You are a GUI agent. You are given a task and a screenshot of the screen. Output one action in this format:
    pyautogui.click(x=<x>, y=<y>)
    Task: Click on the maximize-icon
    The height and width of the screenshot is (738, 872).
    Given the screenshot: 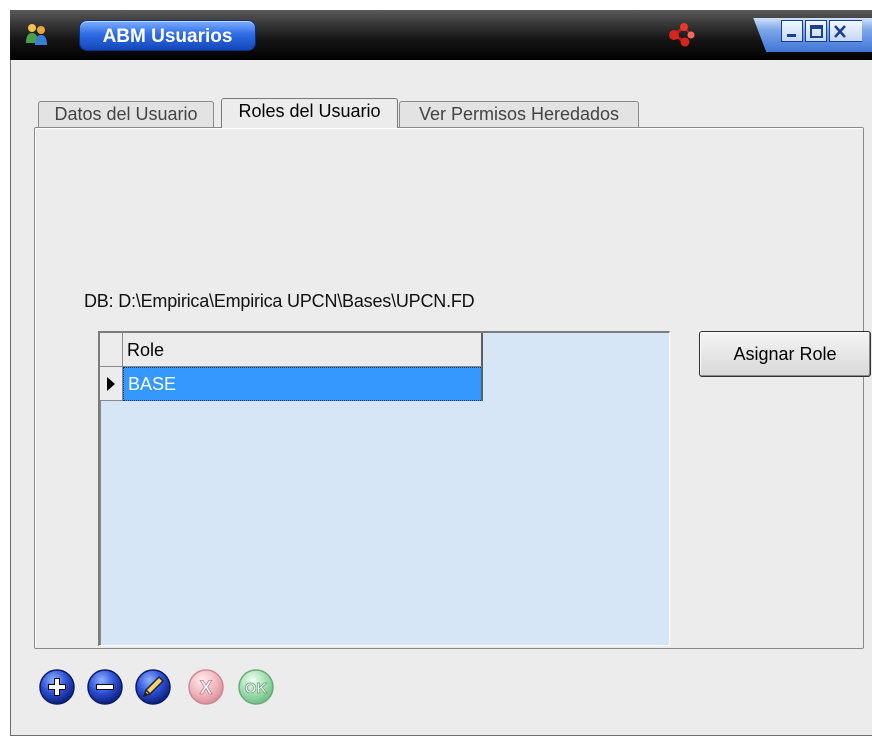 What is the action you would take?
    pyautogui.click(x=816, y=31)
    